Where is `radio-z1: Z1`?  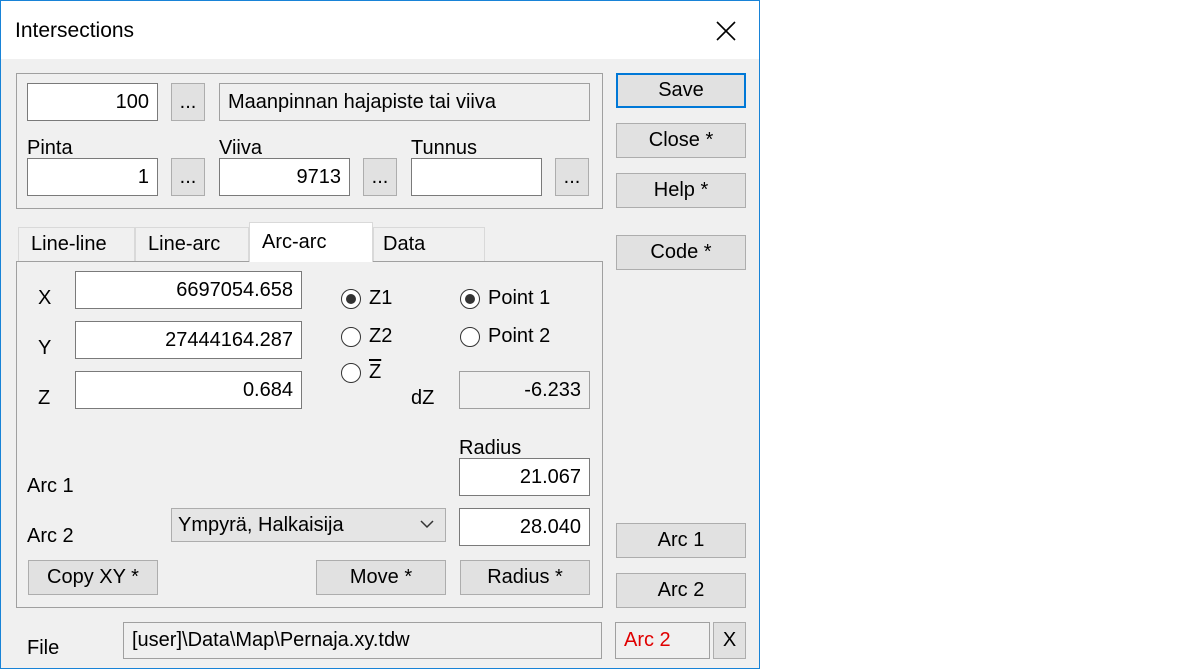 radio-z1: Z1 is located at coordinates (366, 298).